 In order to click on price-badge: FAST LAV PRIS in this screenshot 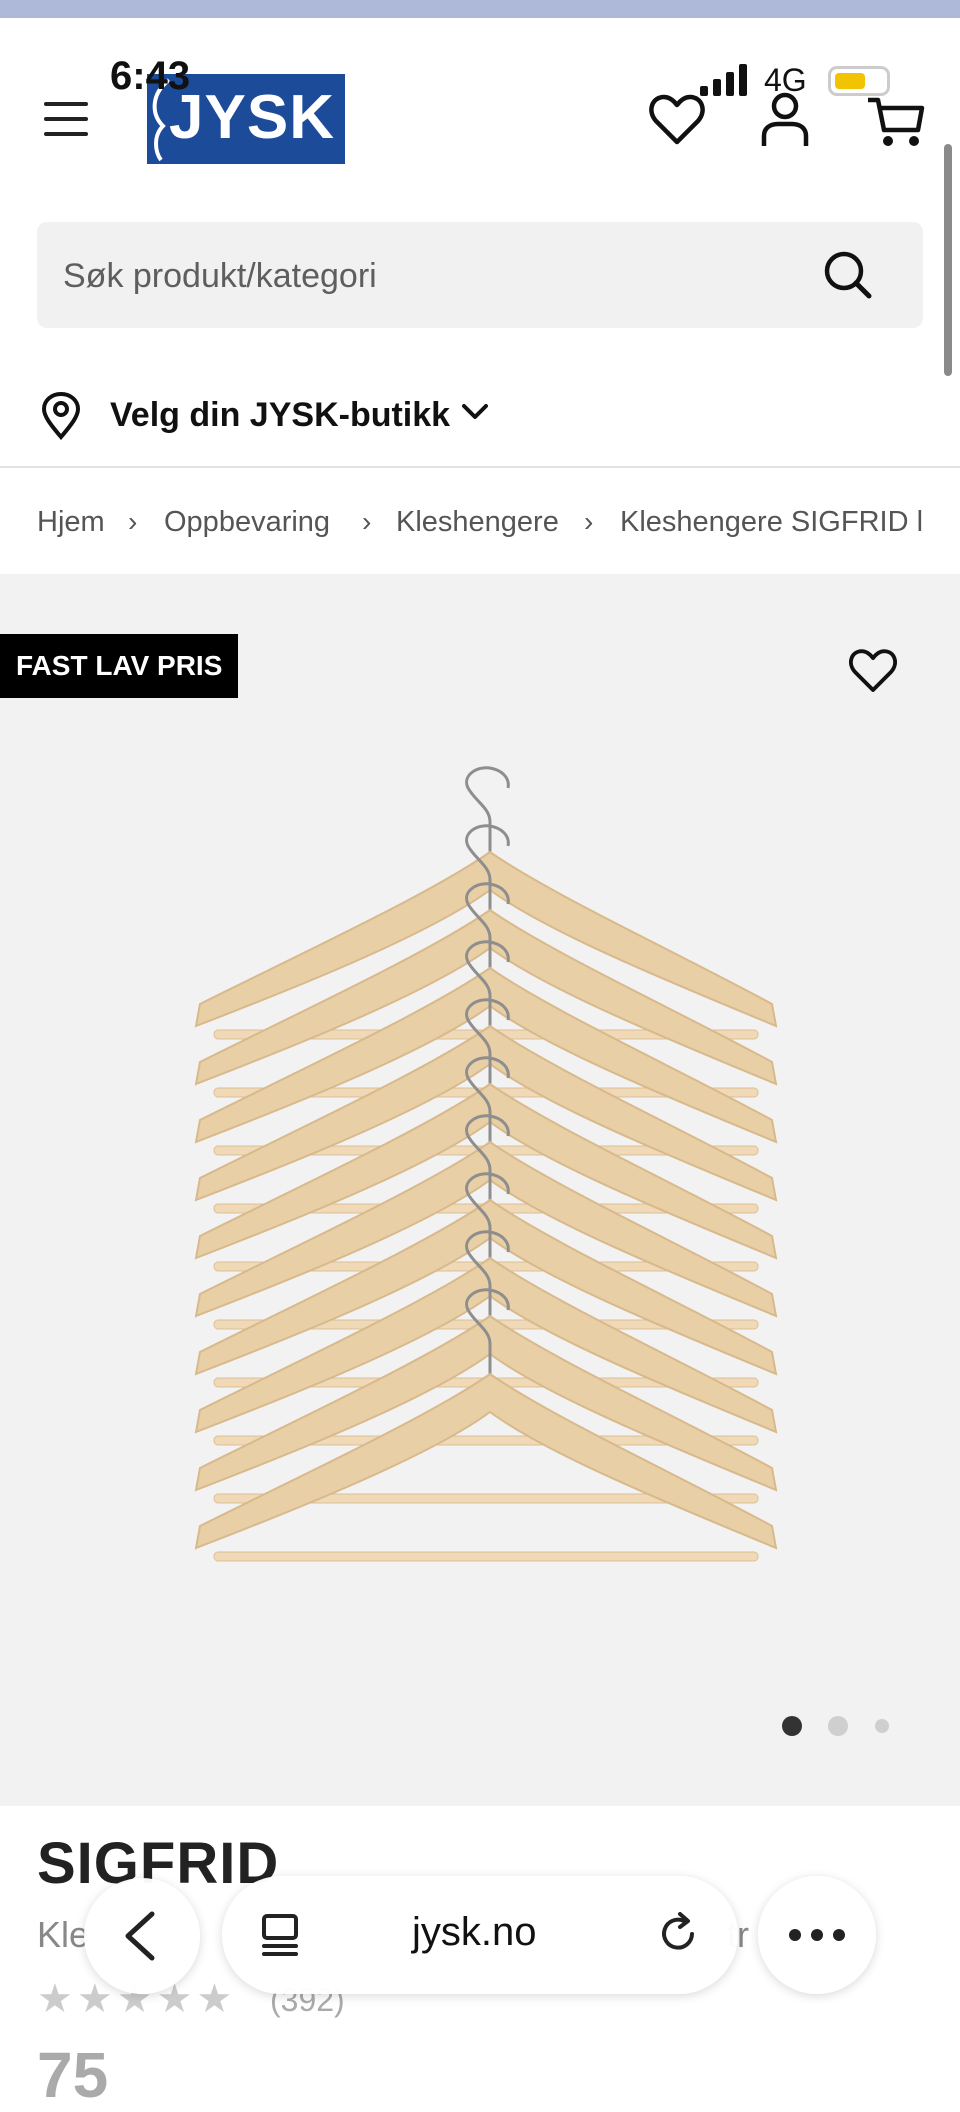, I will do `click(119, 666)`.